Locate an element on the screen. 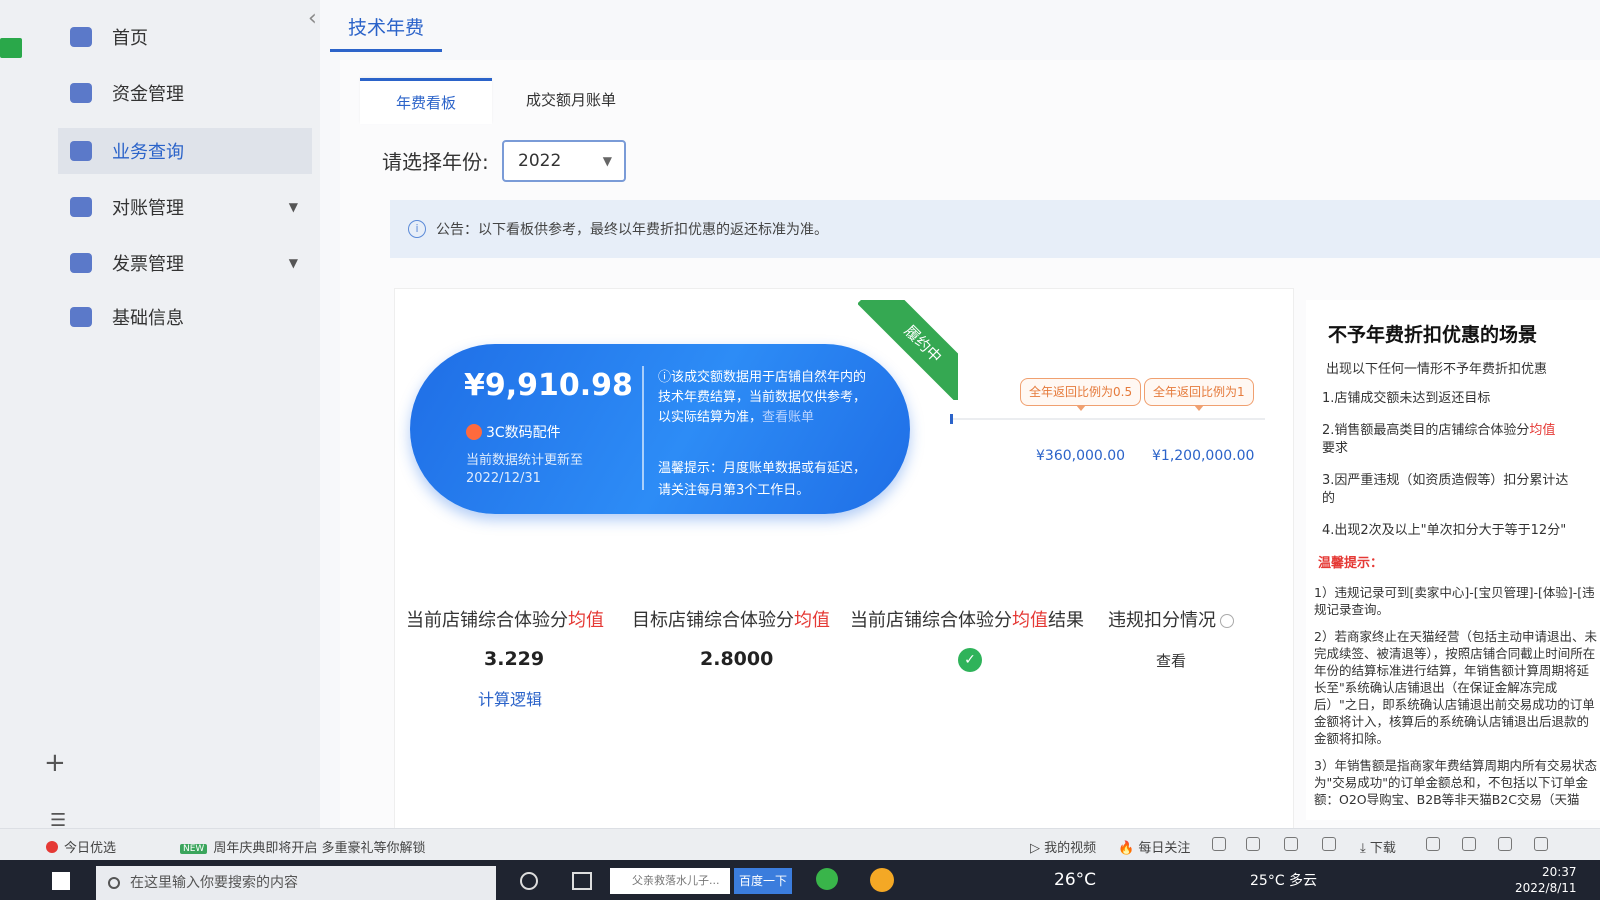 The height and width of the screenshot is (900, 1600). warm-tip-title: 温馨提示： is located at coordinates (1351, 563).